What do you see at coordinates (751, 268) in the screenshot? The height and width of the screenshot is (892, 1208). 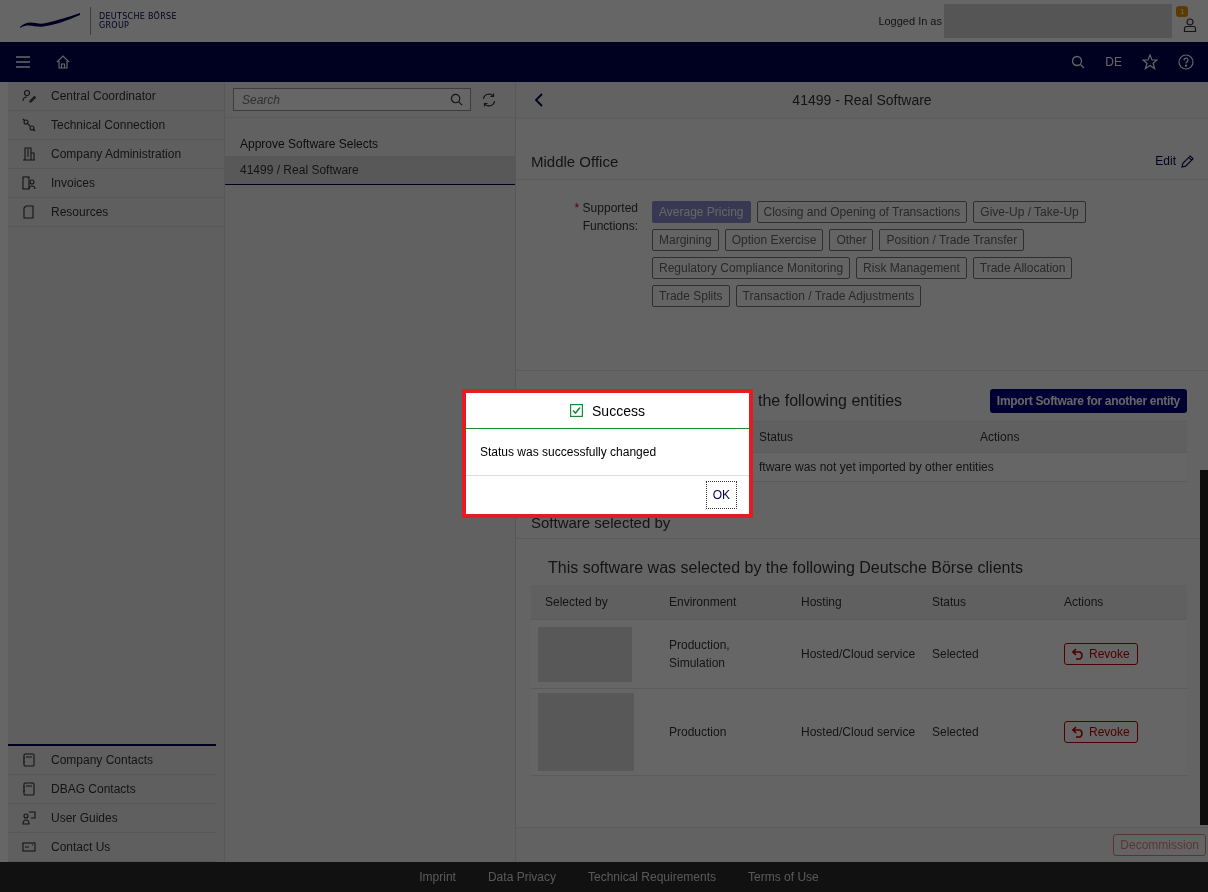 I see `function-tag: Regulatory Compliance Monitoring` at bounding box center [751, 268].